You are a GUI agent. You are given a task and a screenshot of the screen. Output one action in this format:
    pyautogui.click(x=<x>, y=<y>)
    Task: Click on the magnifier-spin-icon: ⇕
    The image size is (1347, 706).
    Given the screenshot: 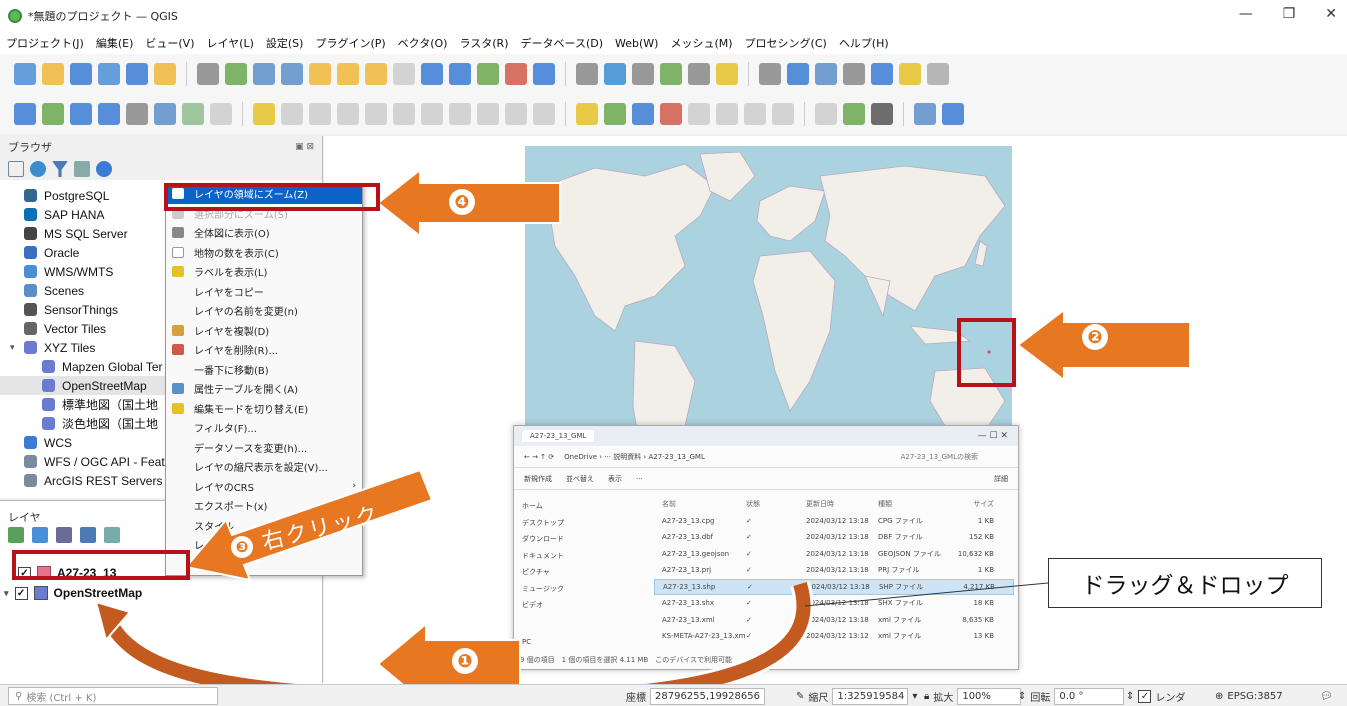 What is the action you would take?
    pyautogui.click(x=1022, y=696)
    